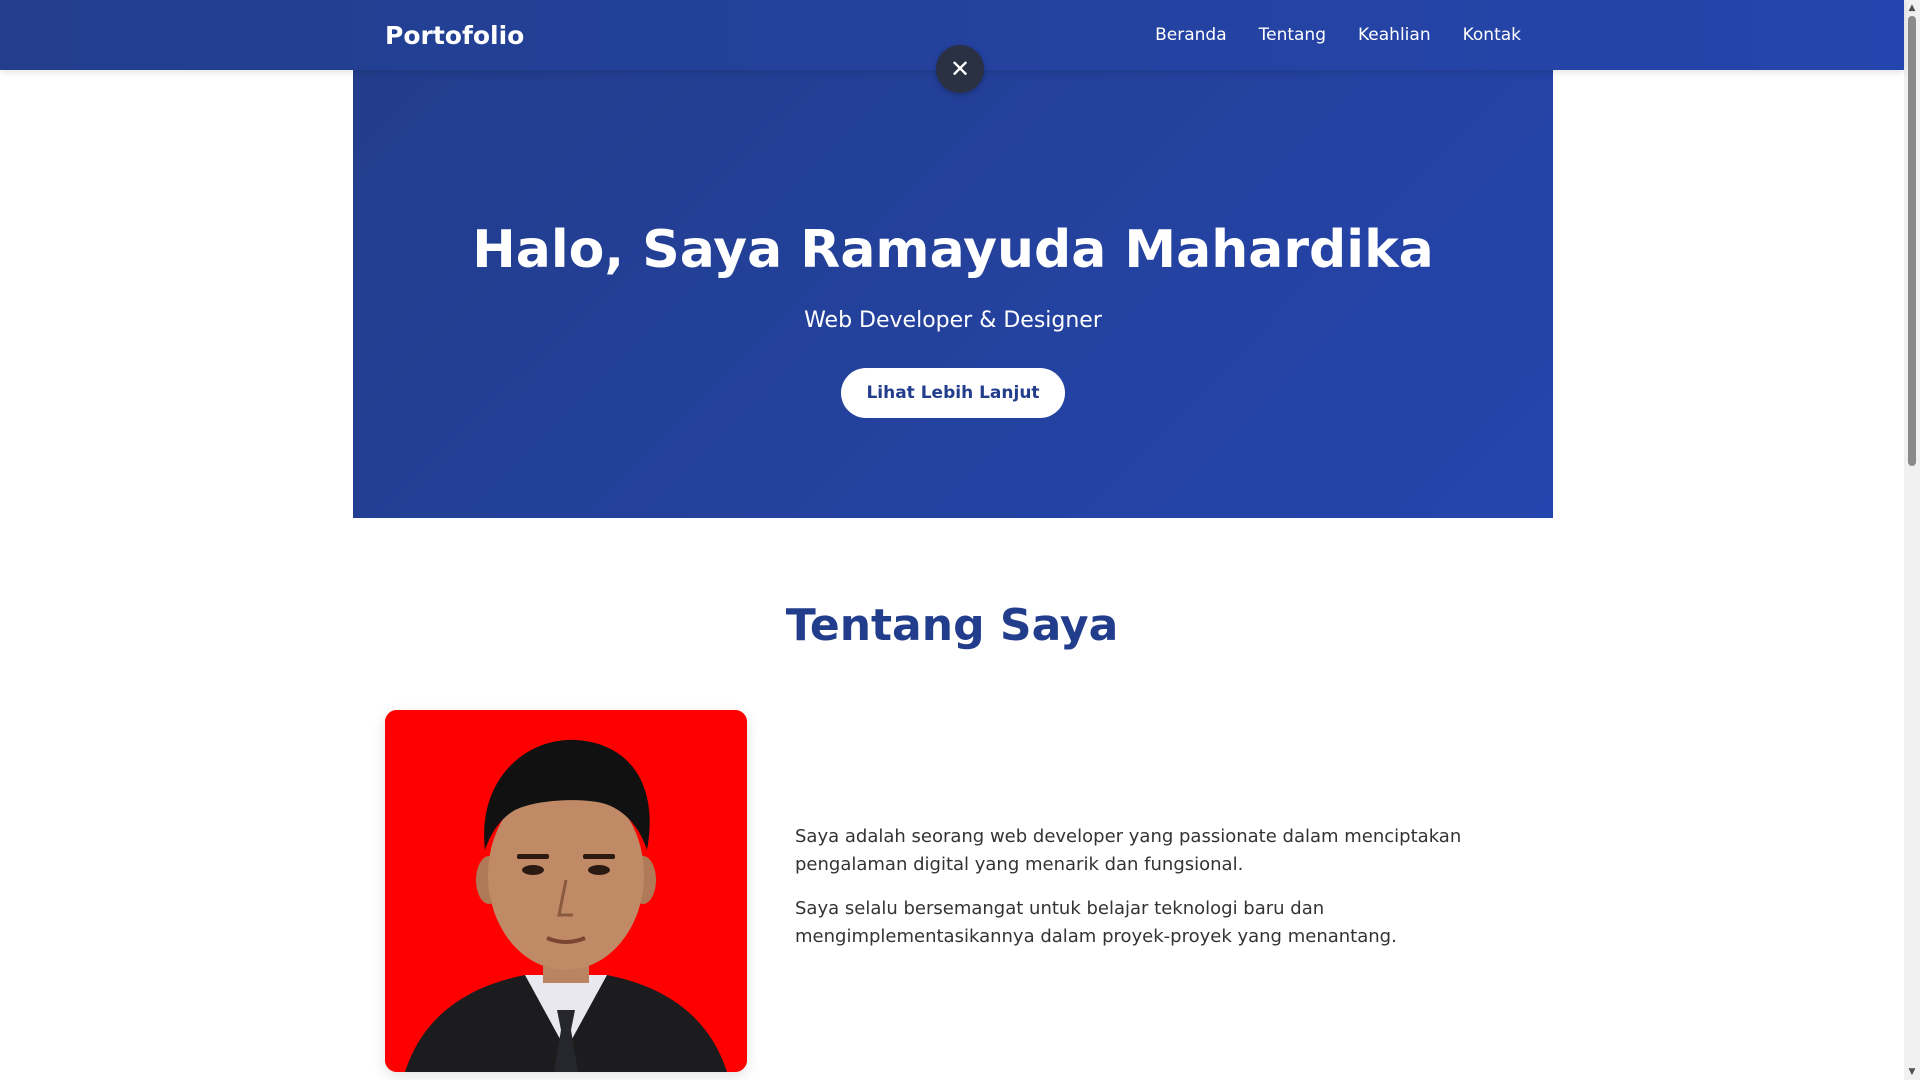 The height and width of the screenshot is (1080, 1920). What do you see at coordinates (1394, 35) in the screenshot?
I see `nav-link-keahlian: Keahlian` at bounding box center [1394, 35].